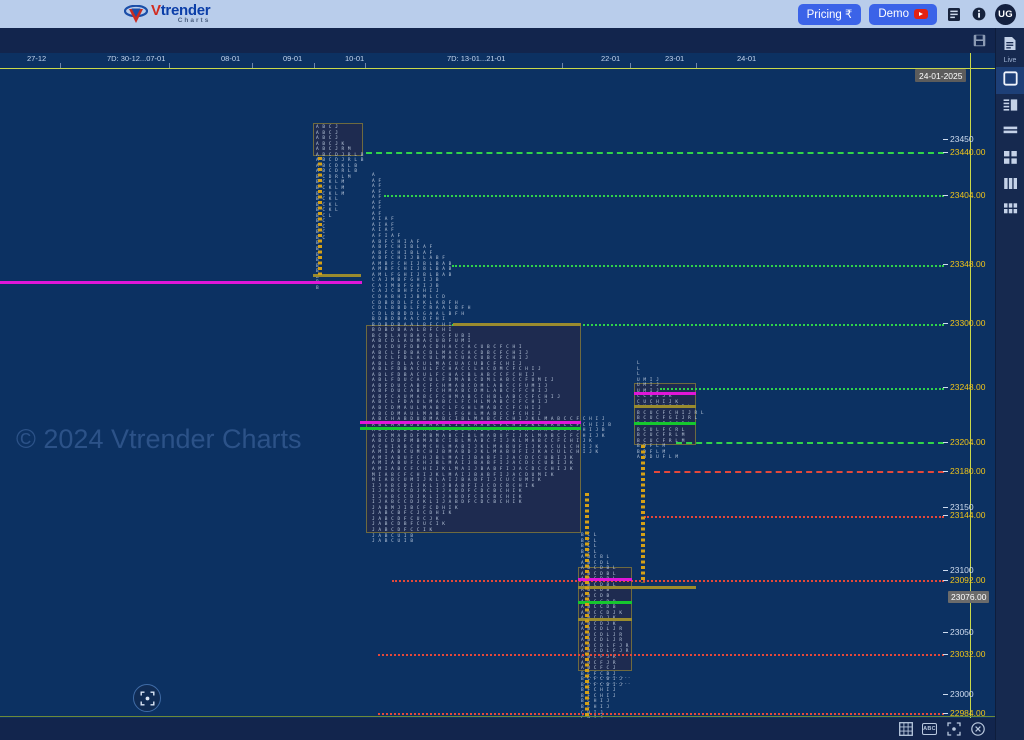  What do you see at coordinates (675, 58) in the screenshot?
I see `date-axis-label: 23-01` at bounding box center [675, 58].